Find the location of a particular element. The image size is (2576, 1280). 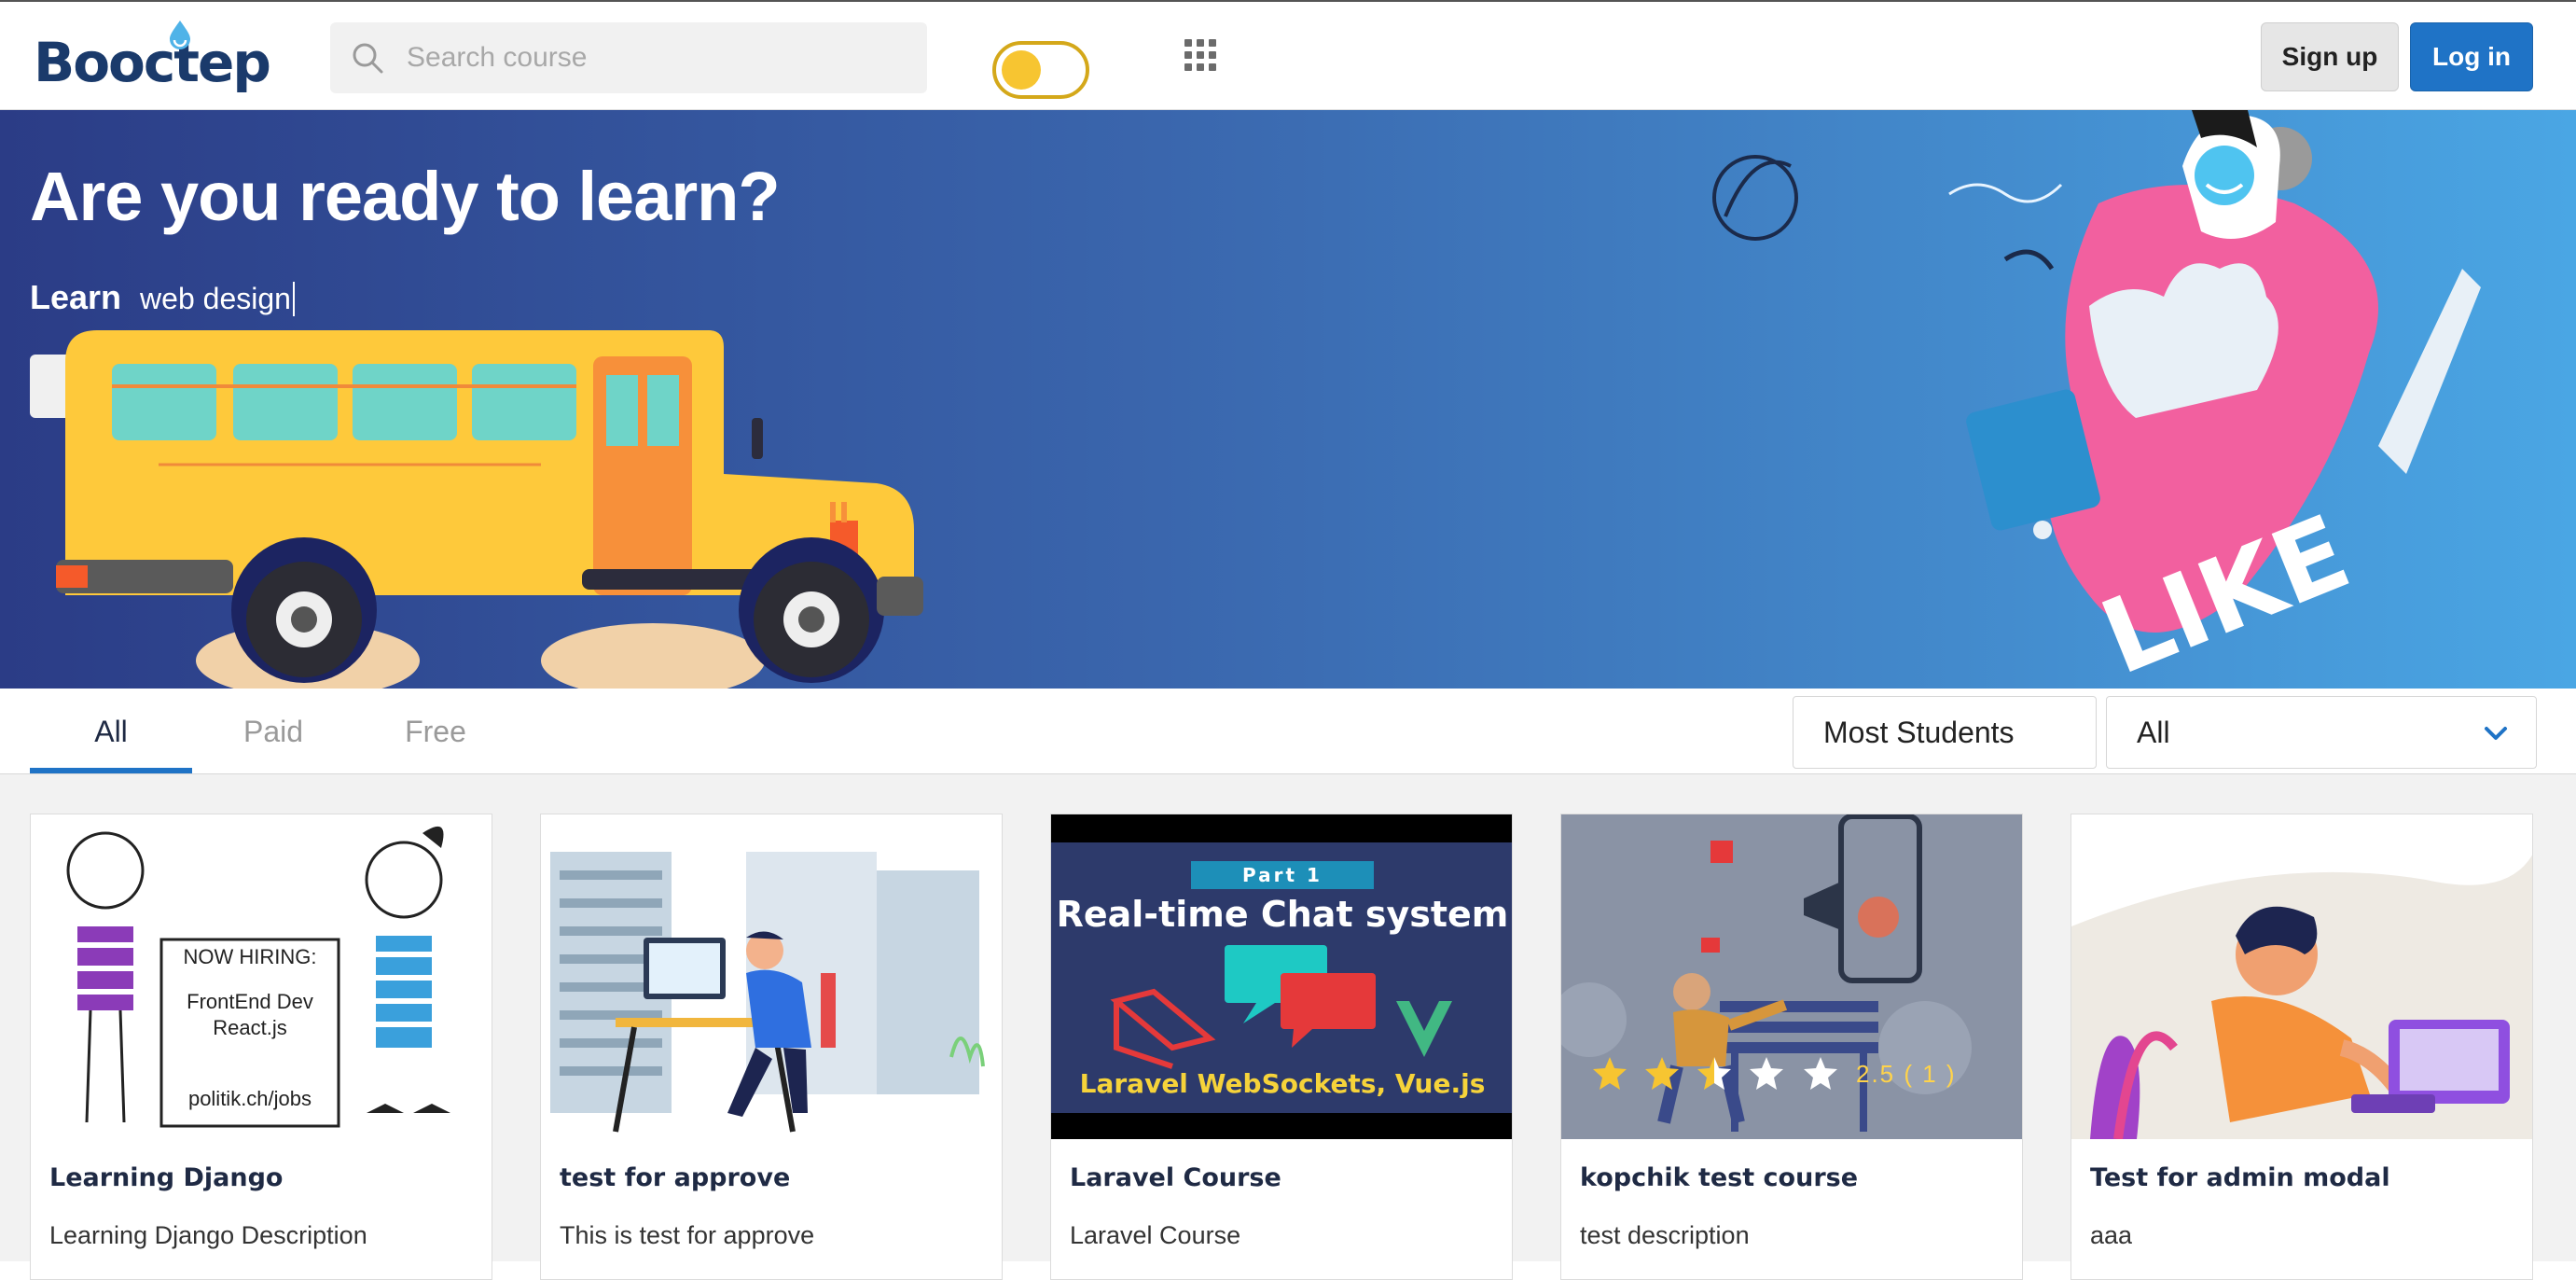

star-rating-icons is located at coordinates (1688, 1073).